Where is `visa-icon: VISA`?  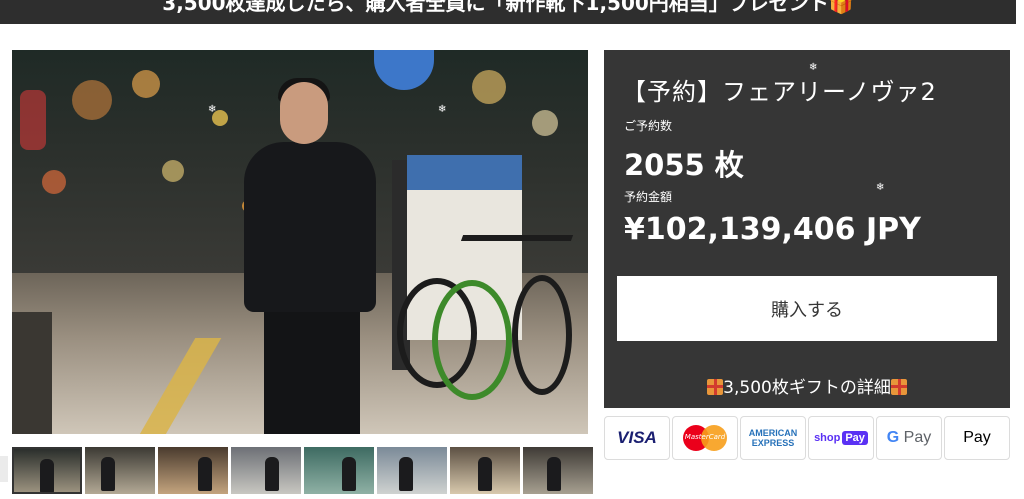 visa-icon: VISA is located at coordinates (637, 438).